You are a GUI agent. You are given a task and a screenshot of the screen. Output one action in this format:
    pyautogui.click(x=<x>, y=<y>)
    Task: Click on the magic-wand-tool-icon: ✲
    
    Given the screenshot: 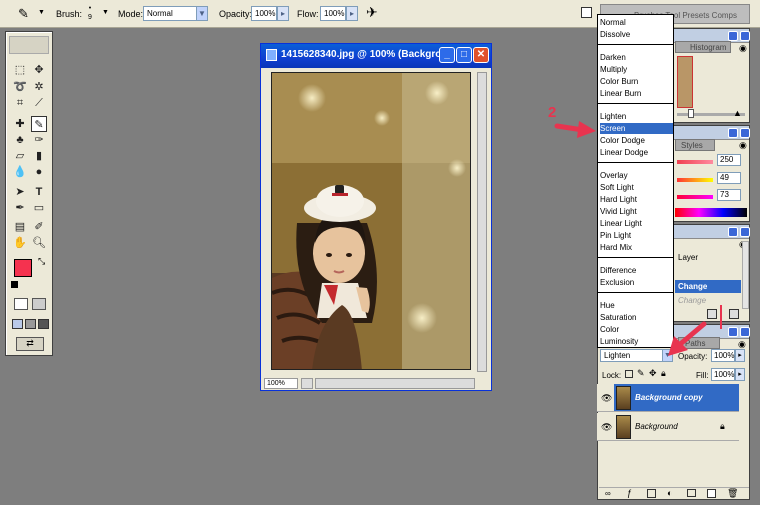 What is the action you would take?
    pyautogui.click(x=39, y=87)
    